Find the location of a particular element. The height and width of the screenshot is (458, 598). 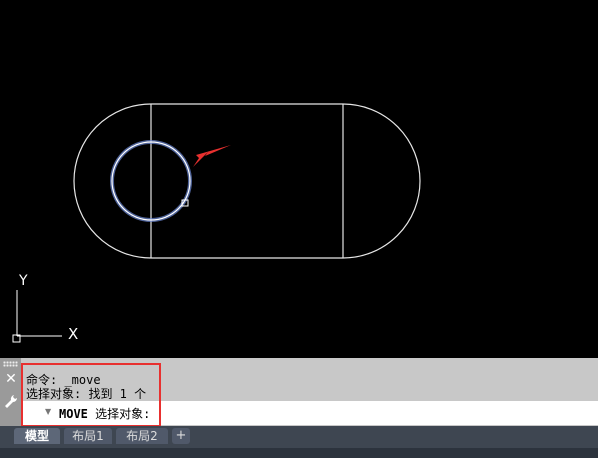

tab-layout2: 布局2 is located at coordinates (142, 436).